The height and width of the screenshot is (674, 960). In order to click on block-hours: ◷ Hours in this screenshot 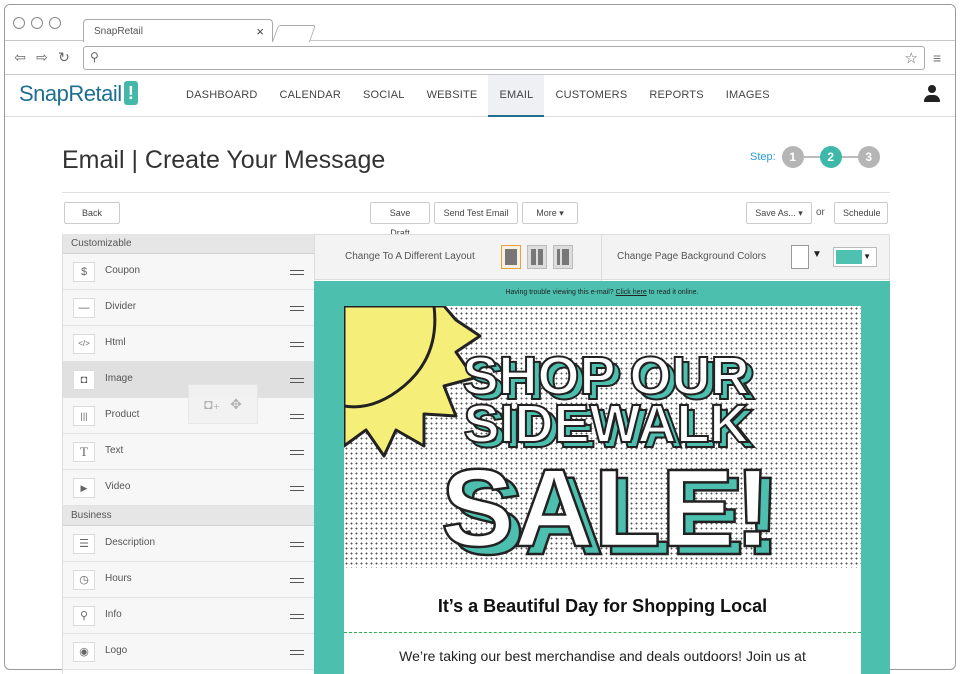, I will do `click(188, 580)`.